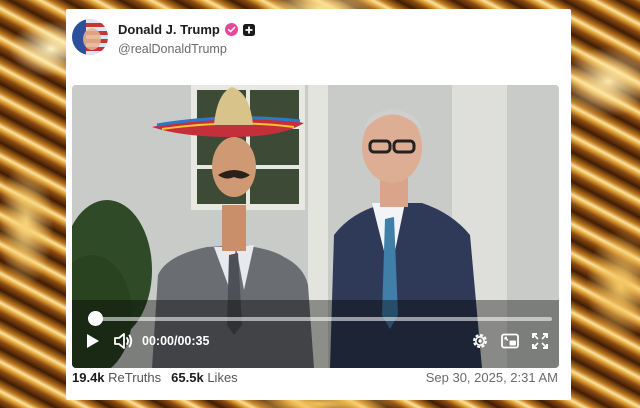 The height and width of the screenshot is (408, 640). I want to click on settings-icon, so click(480, 341).